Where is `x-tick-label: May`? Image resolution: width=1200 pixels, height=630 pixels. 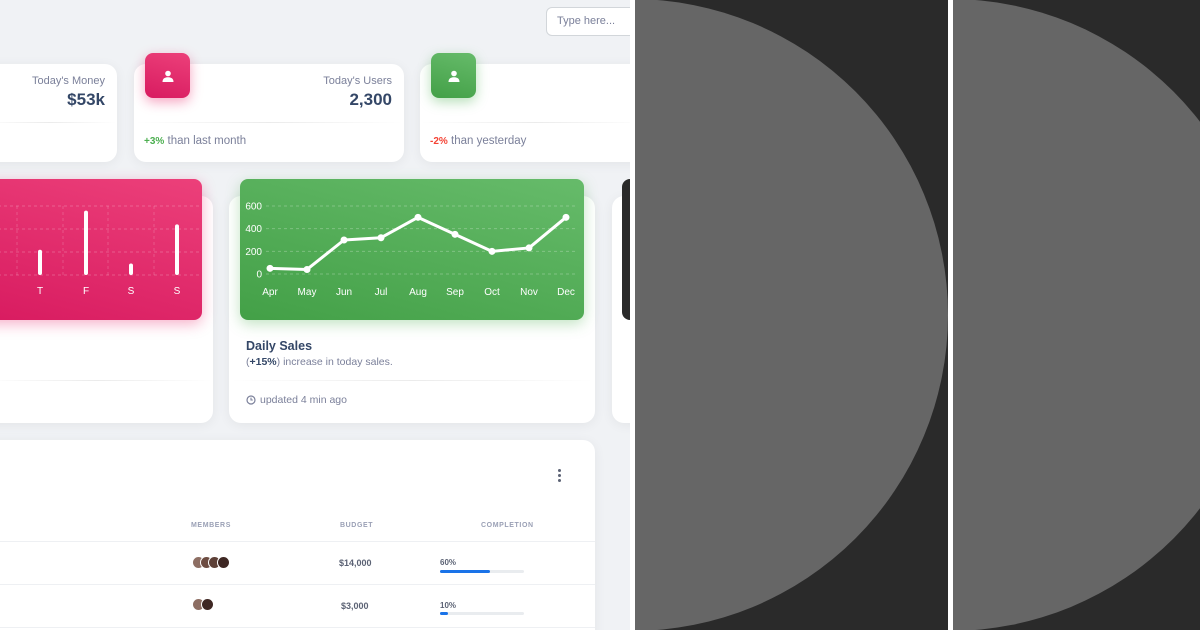 x-tick-label: May is located at coordinates (307, 292).